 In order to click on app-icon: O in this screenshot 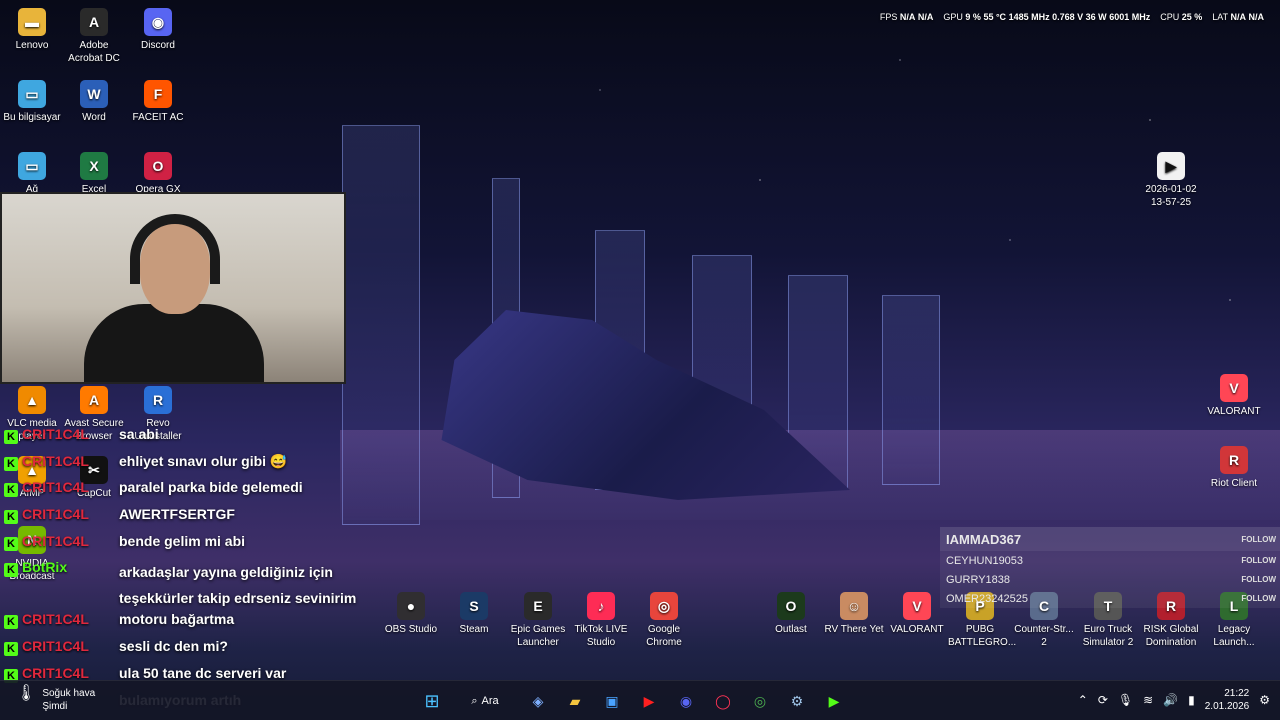, I will do `click(791, 606)`.